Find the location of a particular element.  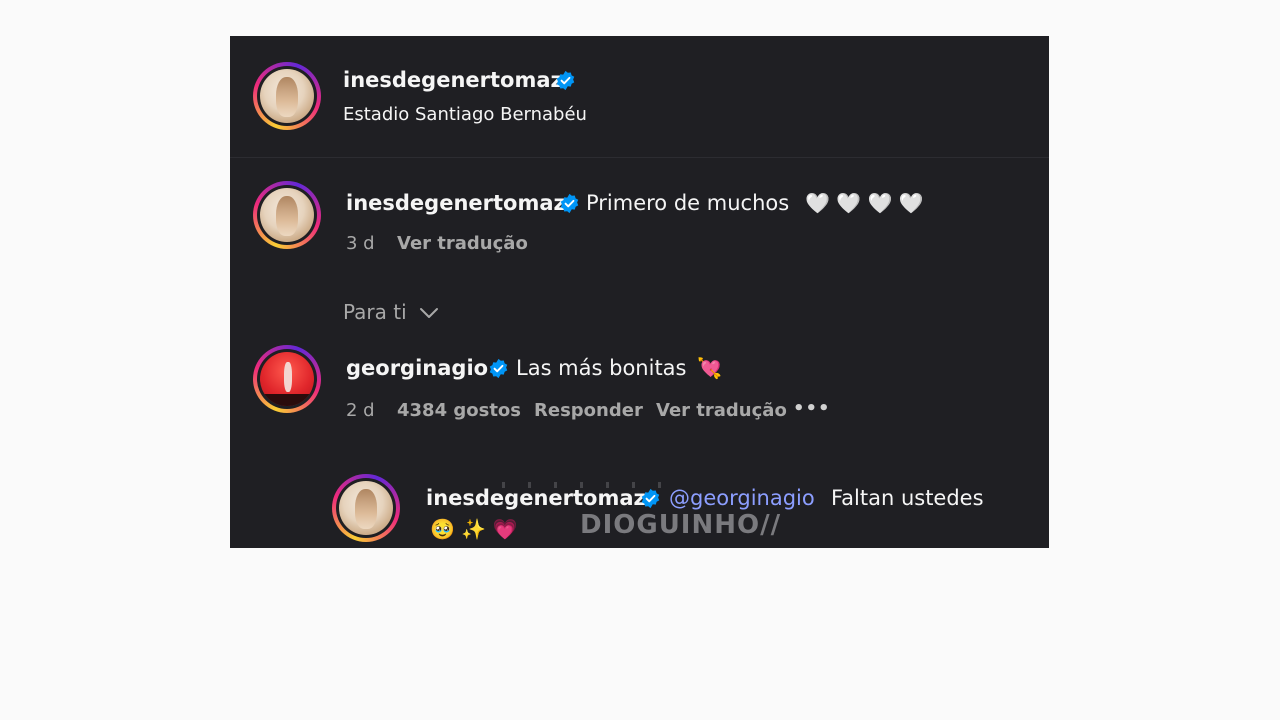

chevron-down-icon is located at coordinates (429, 313).